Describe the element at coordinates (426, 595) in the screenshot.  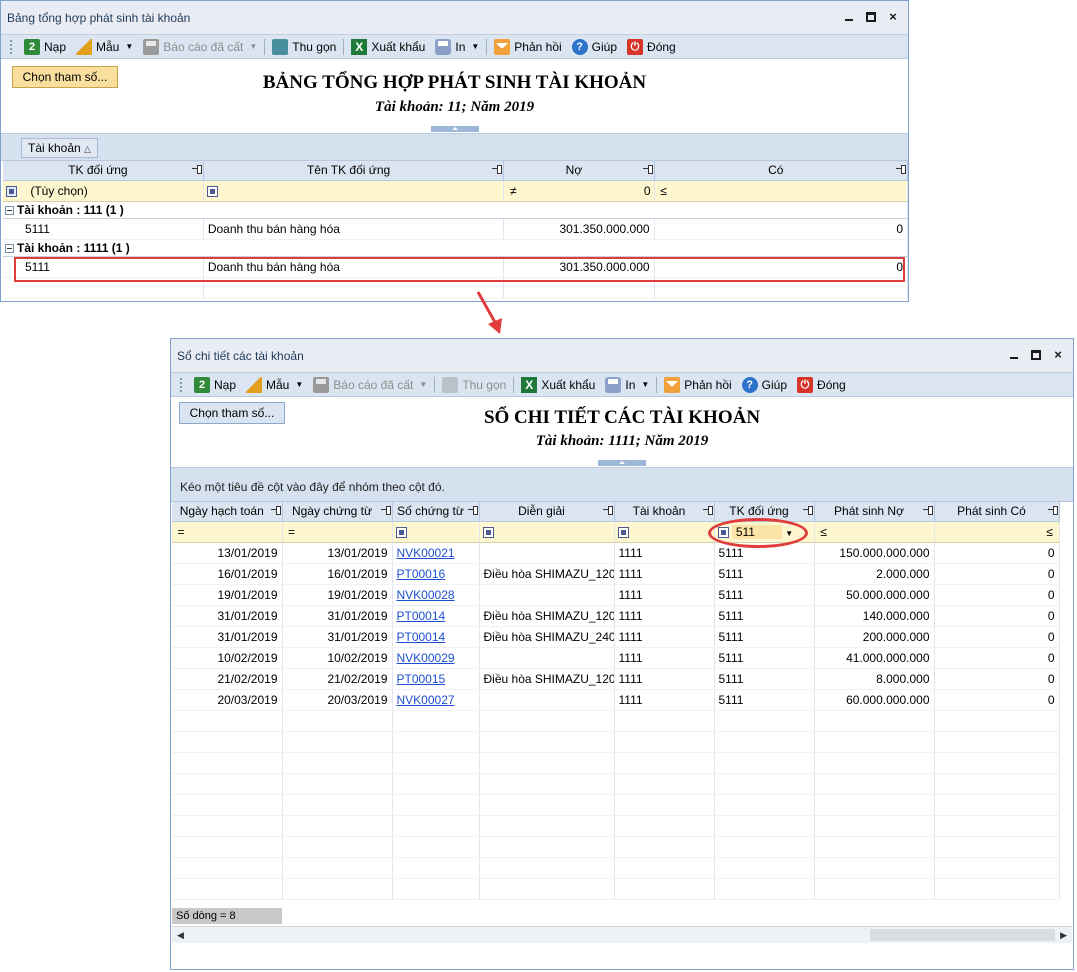
I see `voucher-link: NVK00028` at that location.